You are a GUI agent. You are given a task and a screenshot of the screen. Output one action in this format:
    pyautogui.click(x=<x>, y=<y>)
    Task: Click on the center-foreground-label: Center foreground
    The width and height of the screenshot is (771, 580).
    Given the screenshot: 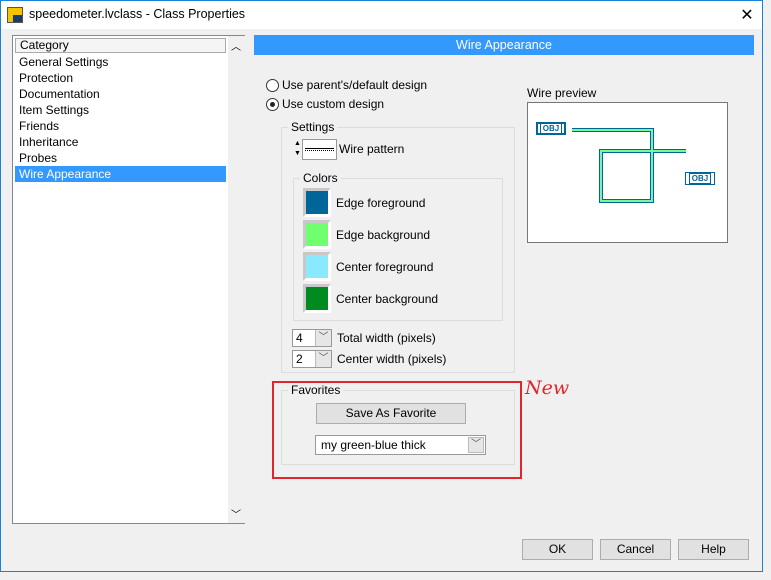 What is the action you would take?
    pyautogui.click(x=385, y=267)
    